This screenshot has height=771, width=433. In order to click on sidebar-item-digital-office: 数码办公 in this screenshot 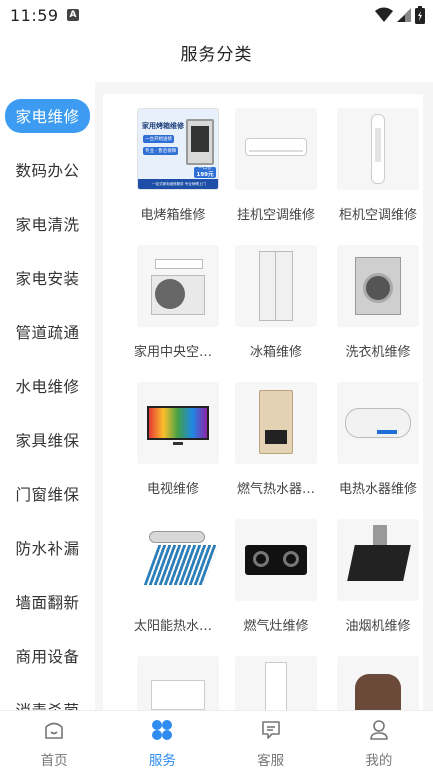, I will do `click(47, 170)`.